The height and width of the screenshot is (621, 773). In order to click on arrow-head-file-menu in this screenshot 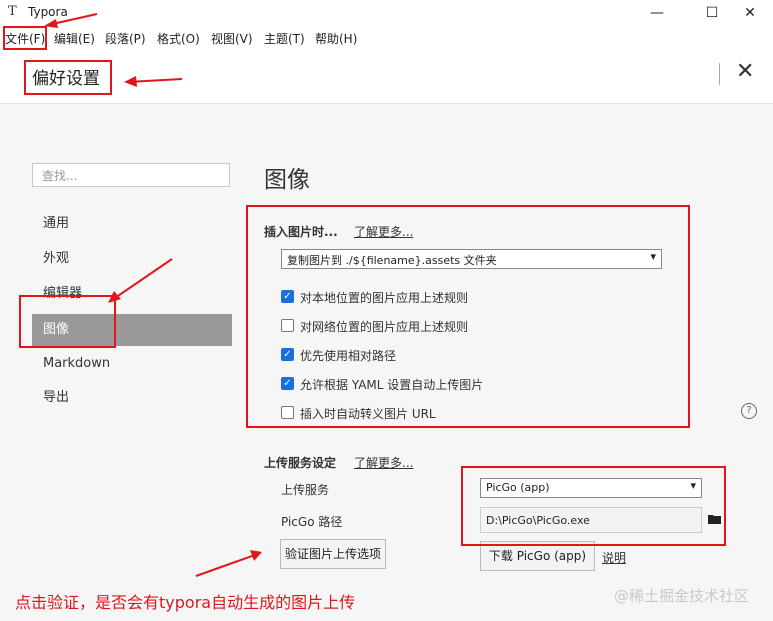, I will do `click(51, 23)`.